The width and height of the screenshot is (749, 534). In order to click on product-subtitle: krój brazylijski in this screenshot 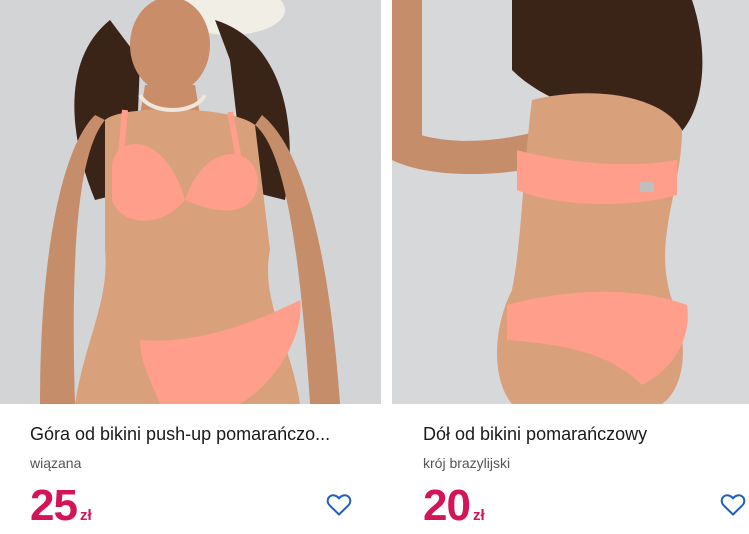, I will do `click(467, 463)`.